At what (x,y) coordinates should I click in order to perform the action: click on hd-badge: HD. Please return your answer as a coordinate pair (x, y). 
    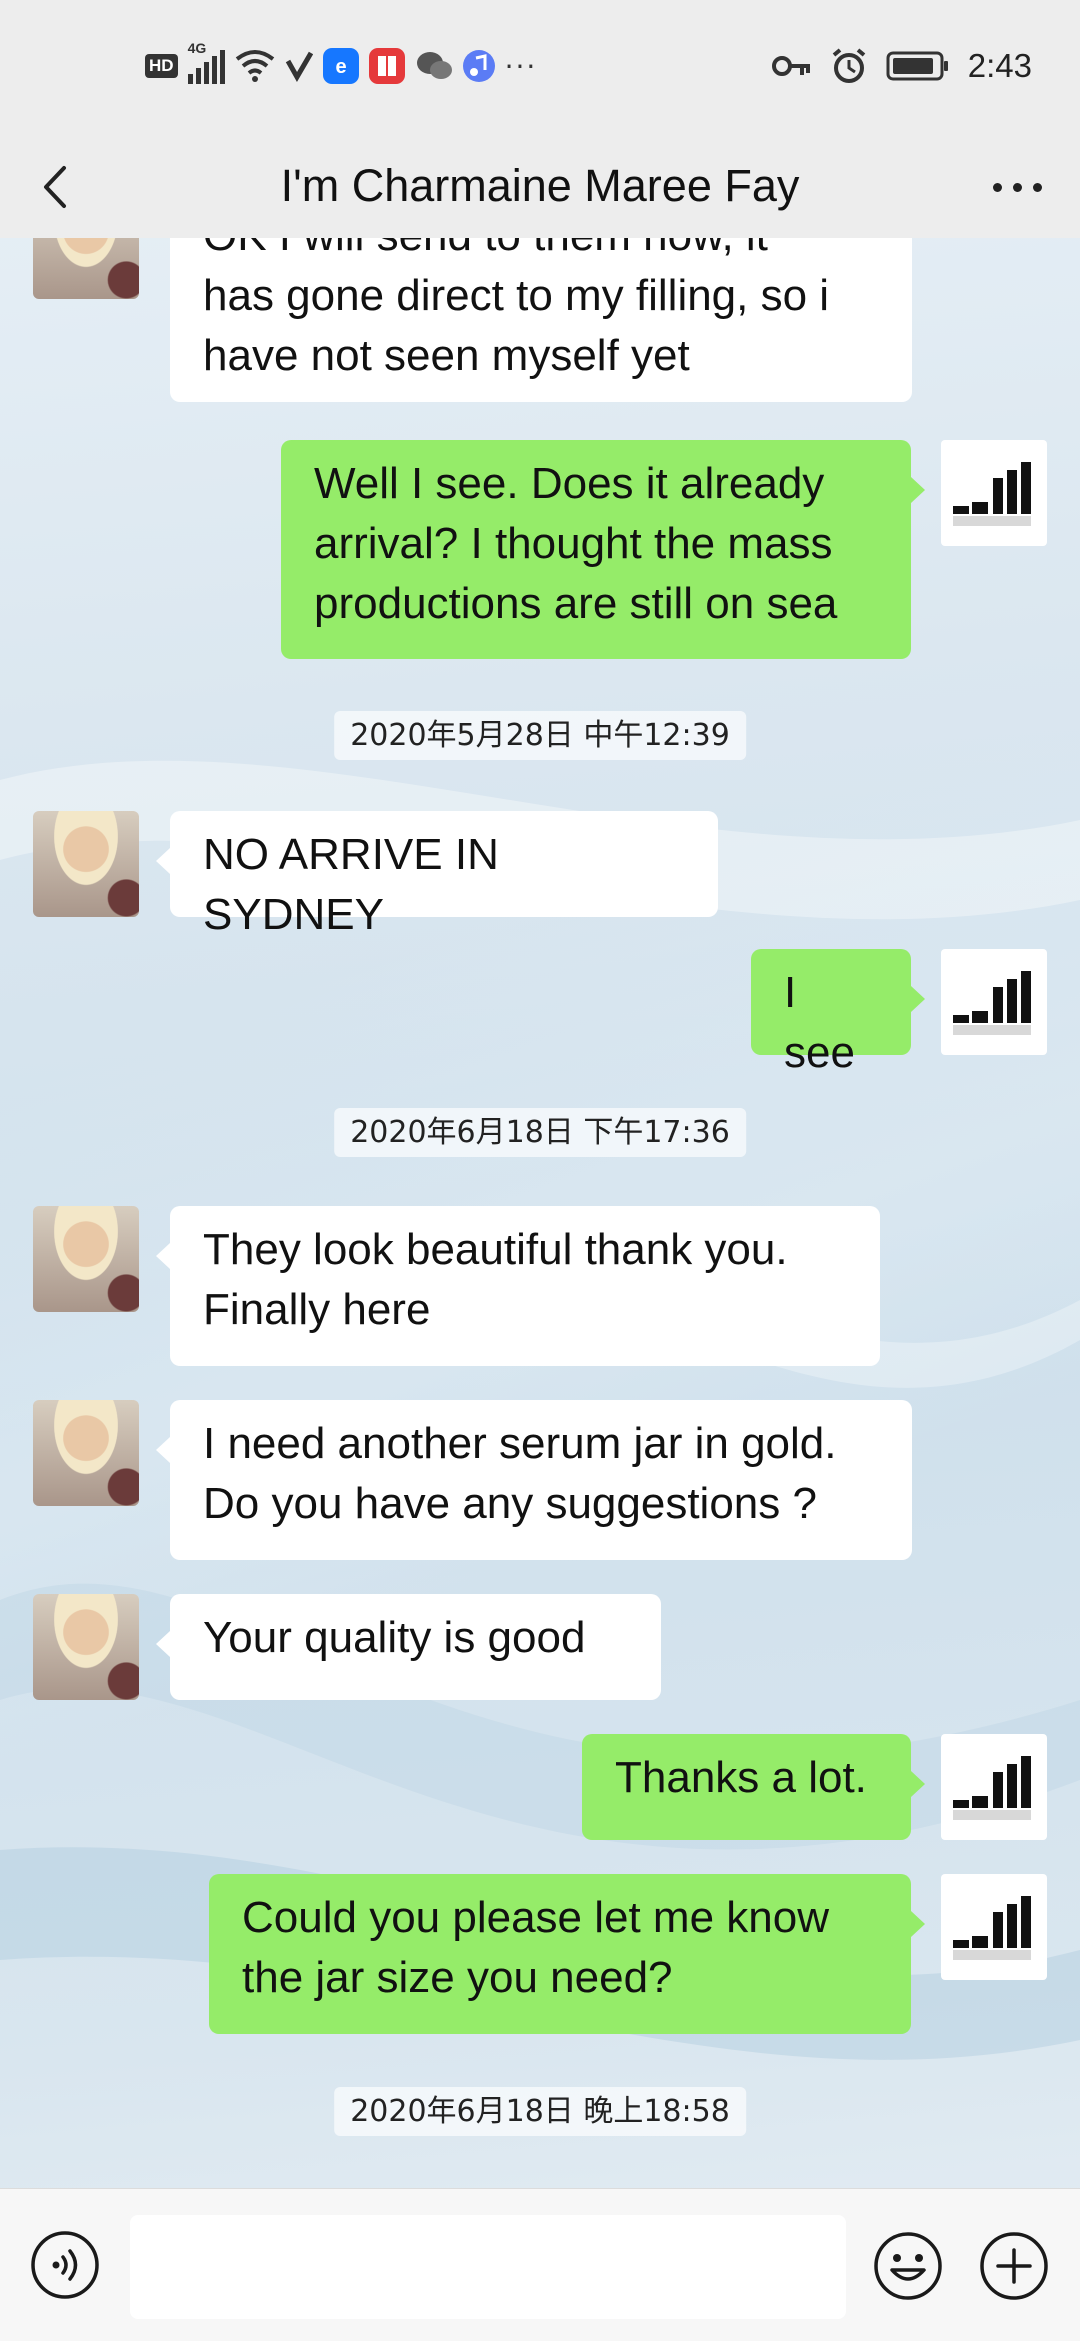
    Looking at the image, I should click on (161, 66).